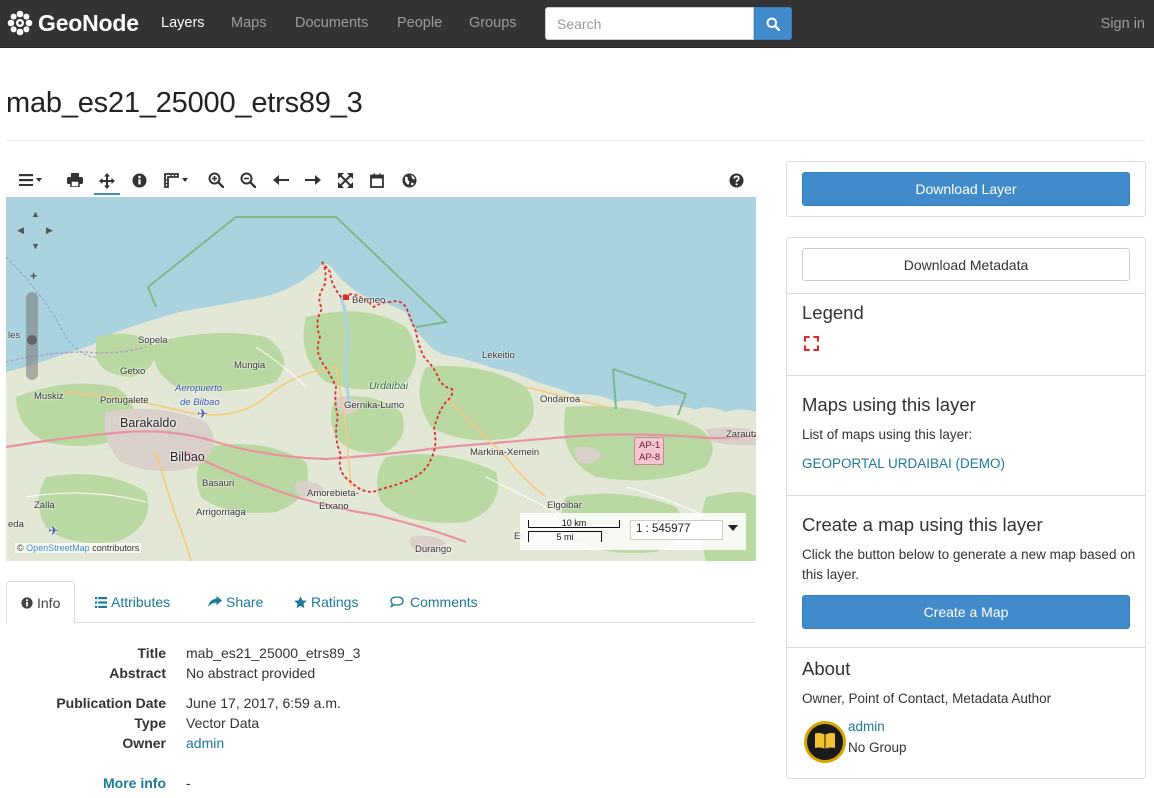 This screenshot has height=798, width=1154. Describe the element at coordinates (218, 483) in the screenshot. I see `map-label-basauri: Basauri` at that location.